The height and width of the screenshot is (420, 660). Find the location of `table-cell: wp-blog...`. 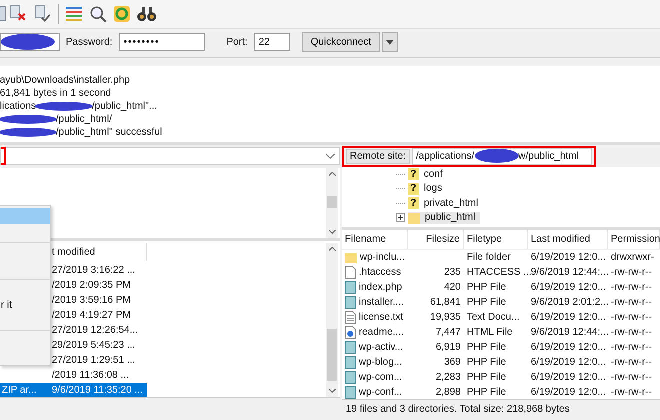

table-cell: wp-blog... is located at coordinates (380, 362).